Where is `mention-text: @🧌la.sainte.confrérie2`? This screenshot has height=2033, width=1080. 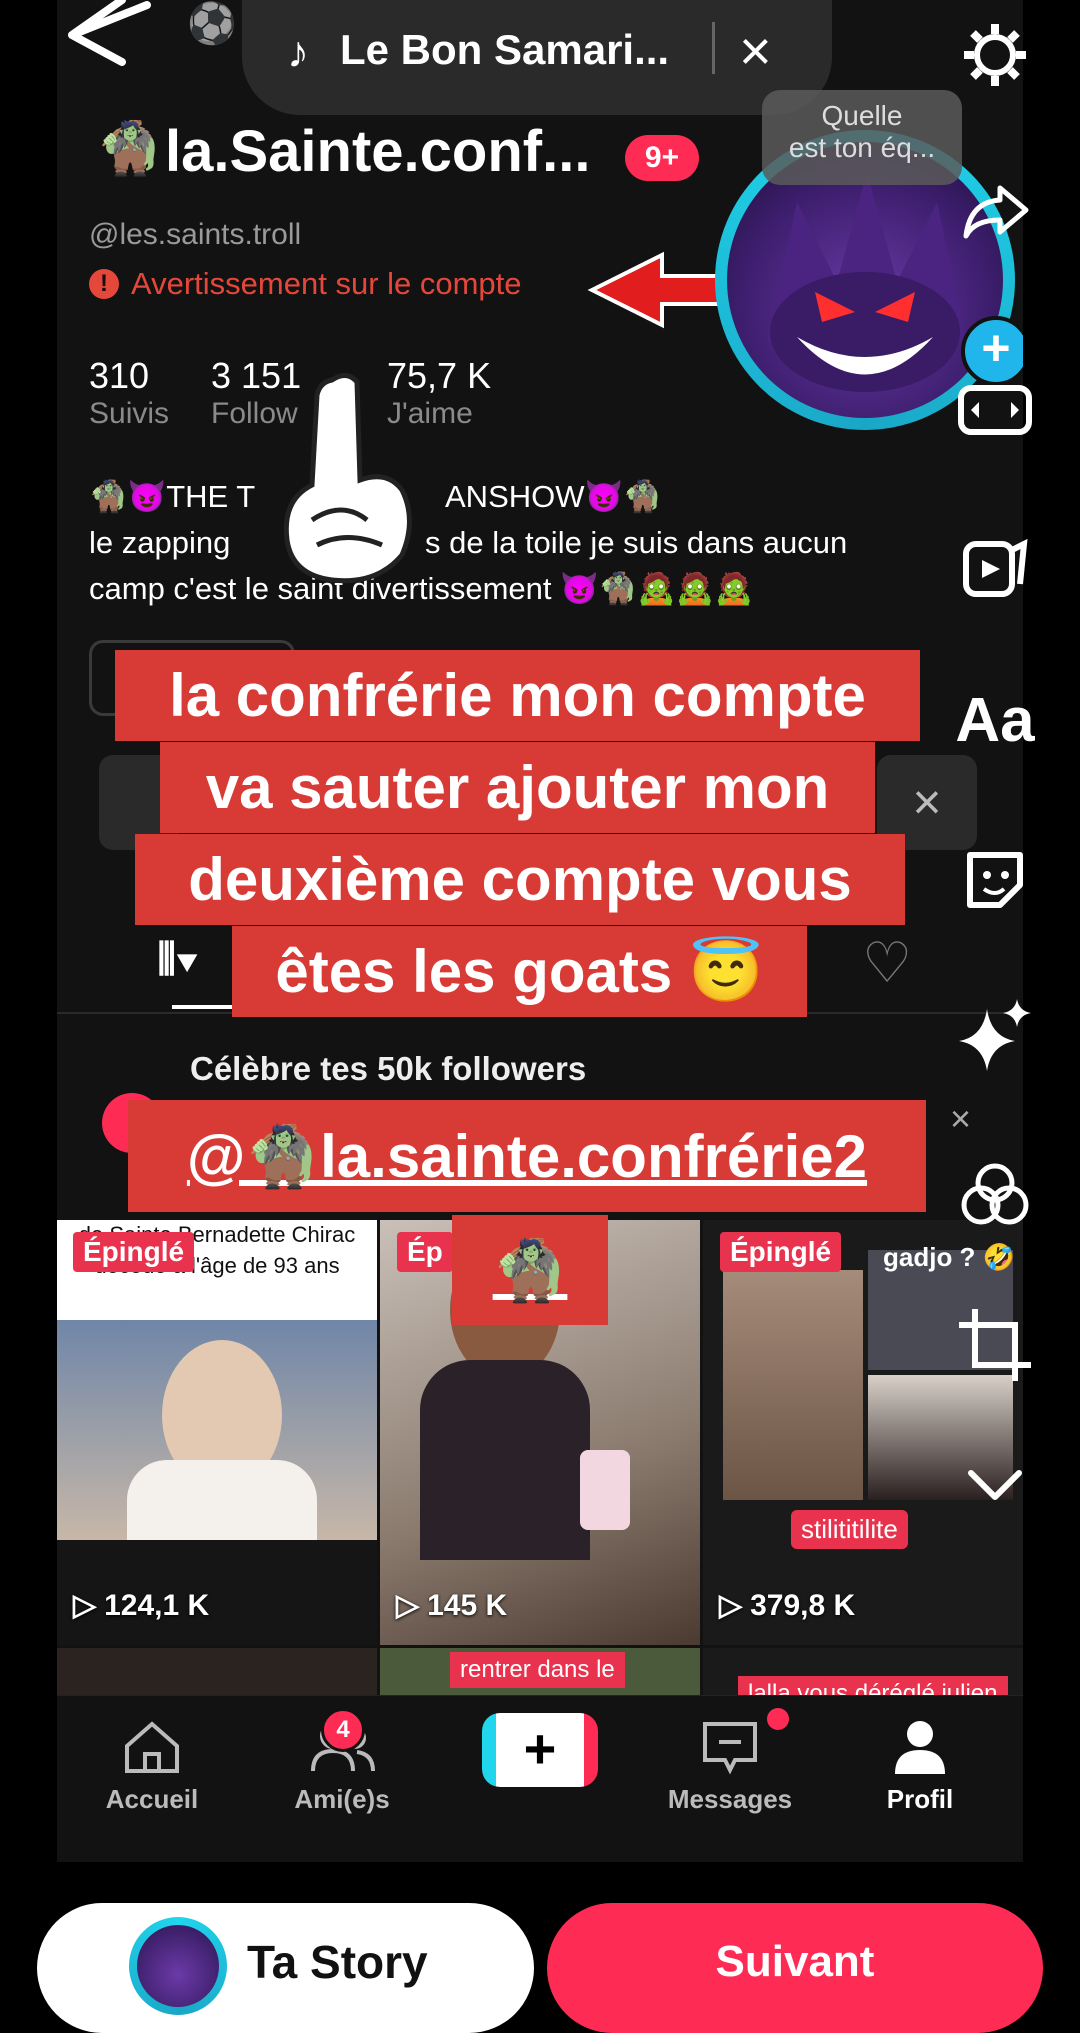
mention-text: @🧌la.sainte.confrérie2 is located at coordinates (527, 1156).